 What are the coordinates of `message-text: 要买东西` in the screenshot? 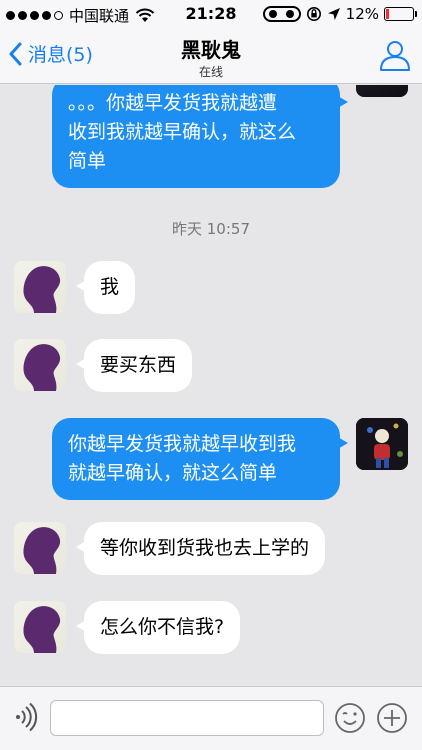 It's located at (138, 365).